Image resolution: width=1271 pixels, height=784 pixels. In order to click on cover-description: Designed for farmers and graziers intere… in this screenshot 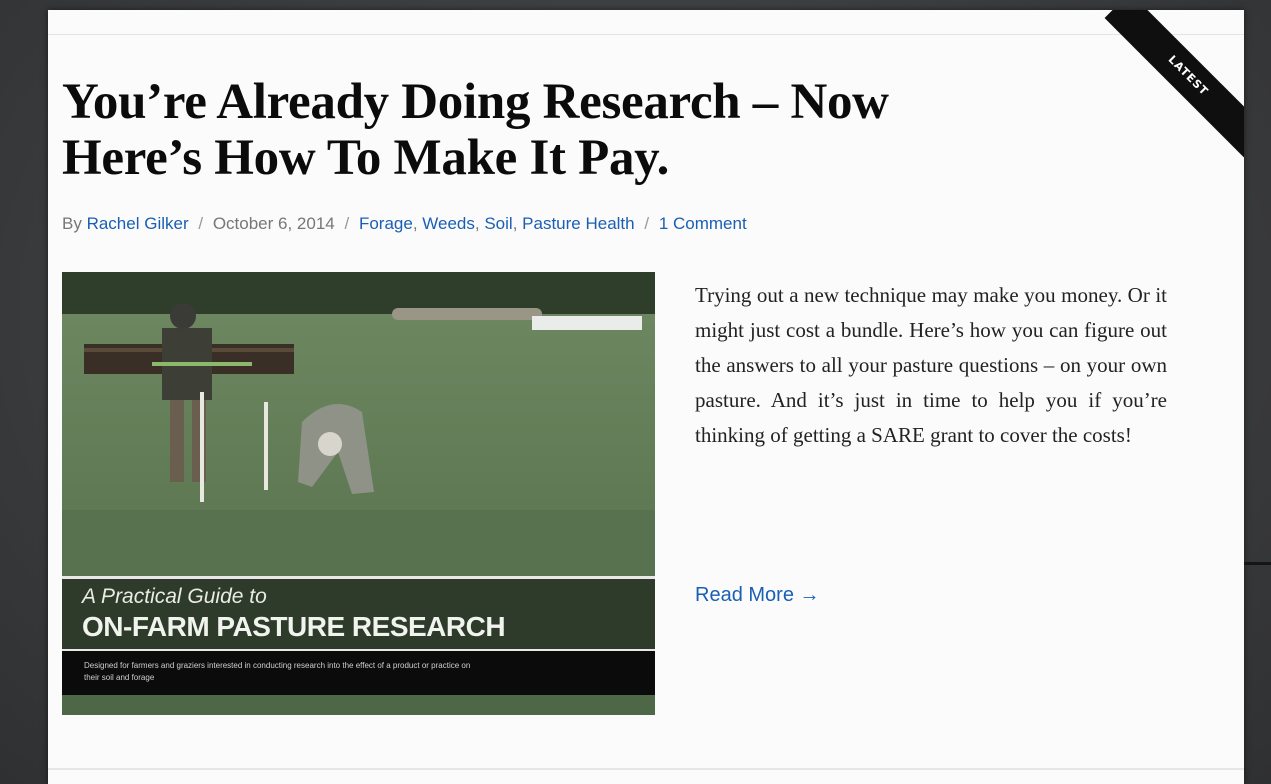, I will do `click(277, 671)`.